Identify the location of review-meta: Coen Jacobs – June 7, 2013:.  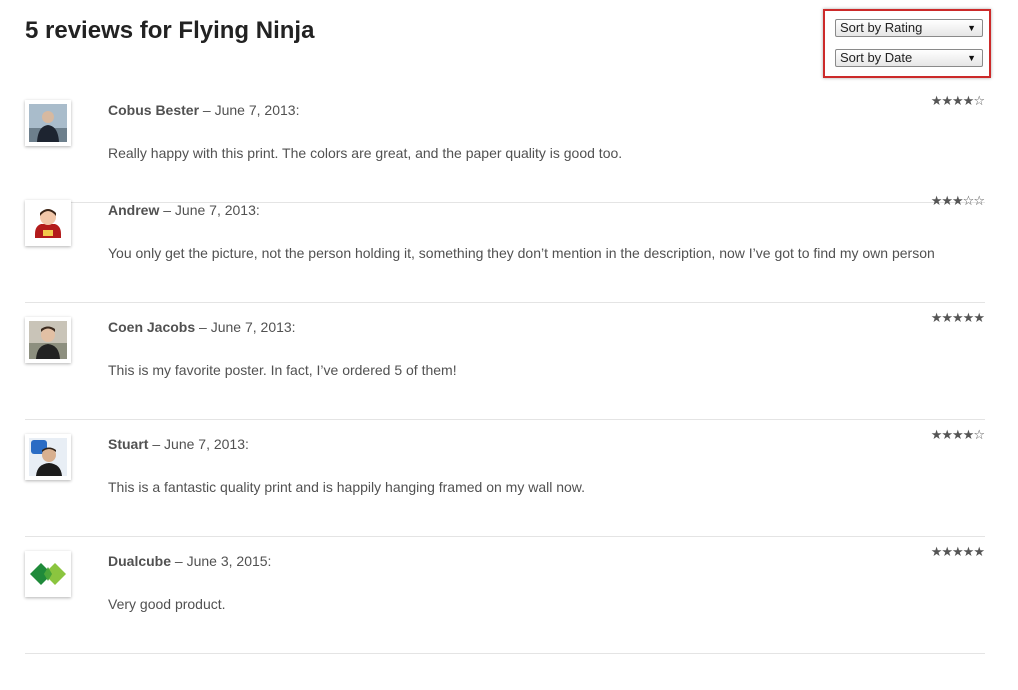
(202, 327).